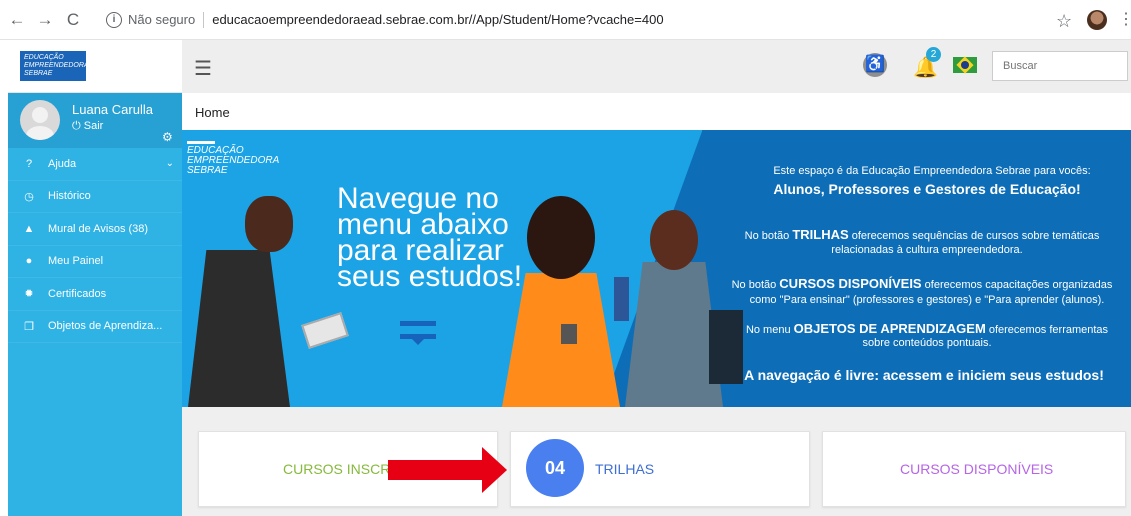  Describe the element at coordinates (625, 469) in the screenshot. I see `card-label: TRILHAS` at that location.